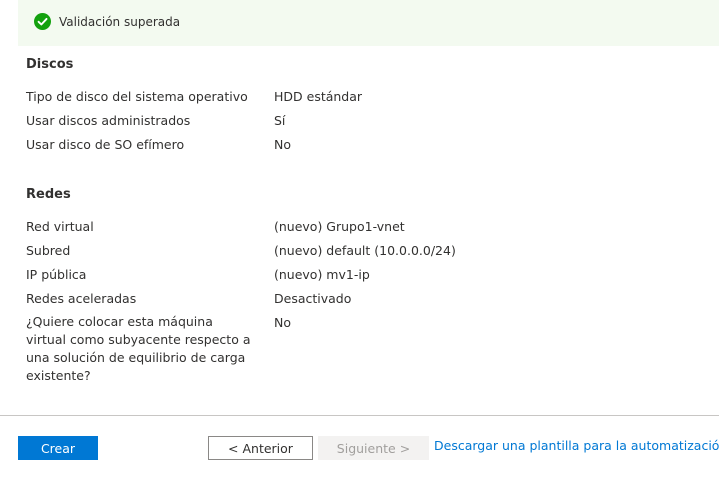 Image resolution: width=719 pixels, height=477 pixels. I want to click on row-label-accelerated-networking: Redes aceleradas, so click(81, 298).